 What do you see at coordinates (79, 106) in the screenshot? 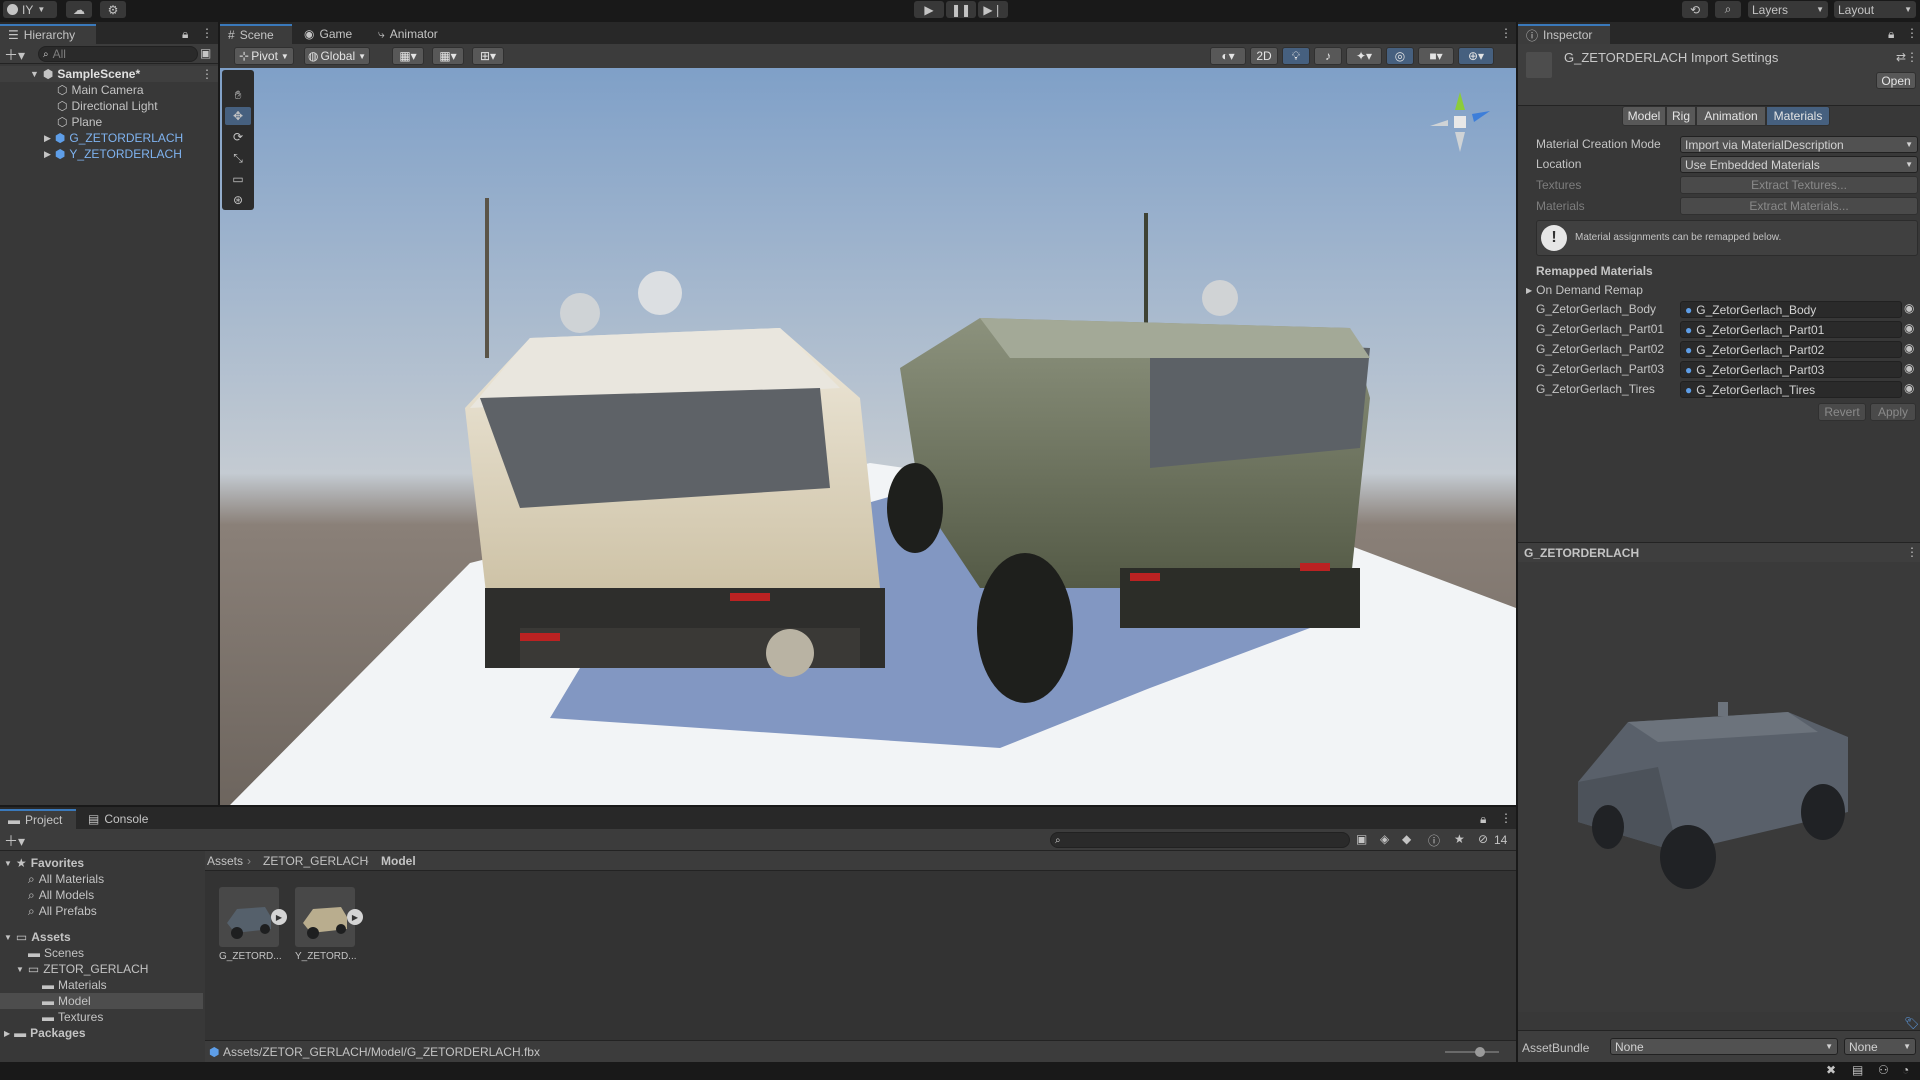
I see `list-item: ⬡ Directional Light` at bounding box center [79, 106].